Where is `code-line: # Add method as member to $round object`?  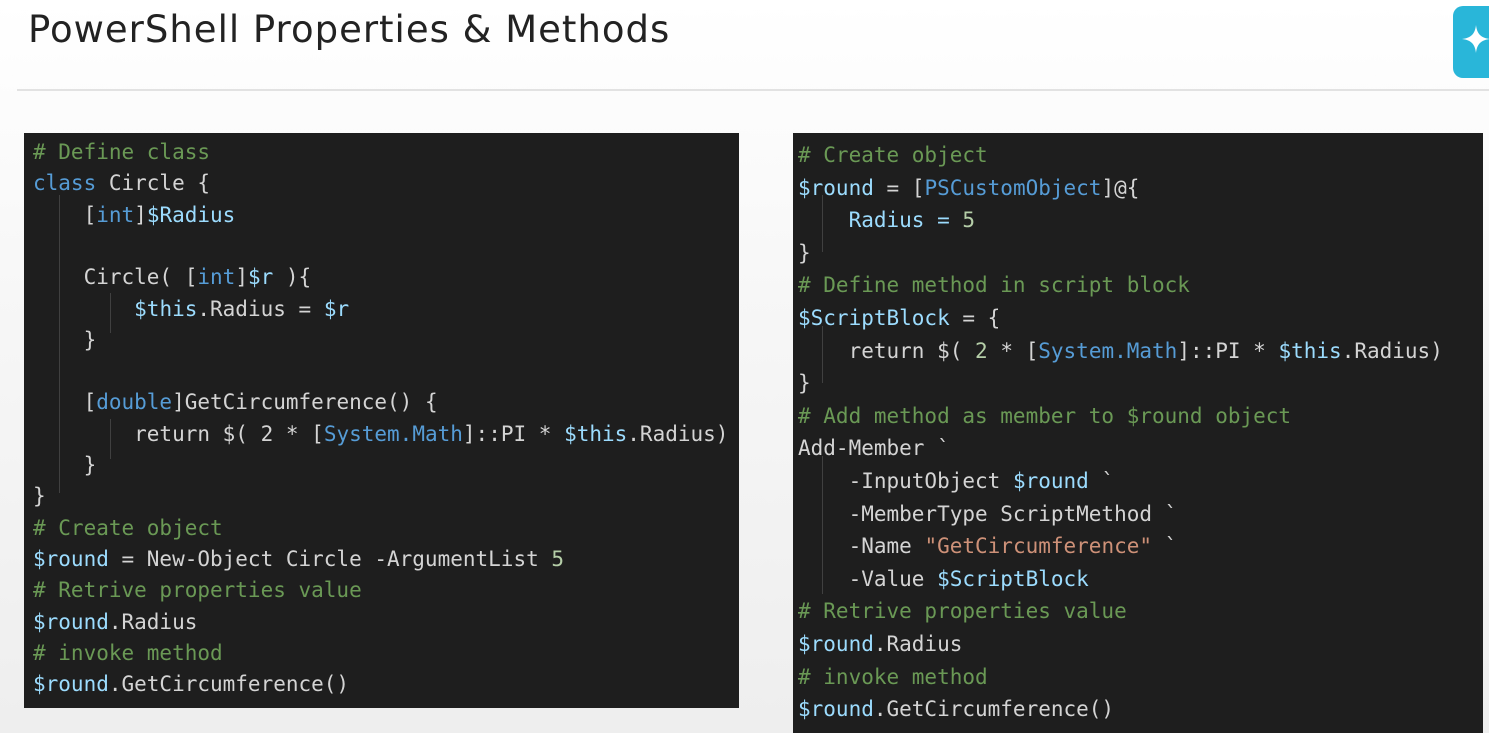
code-line: # Add method as member to $round object is located at coordinates (1044, 416).